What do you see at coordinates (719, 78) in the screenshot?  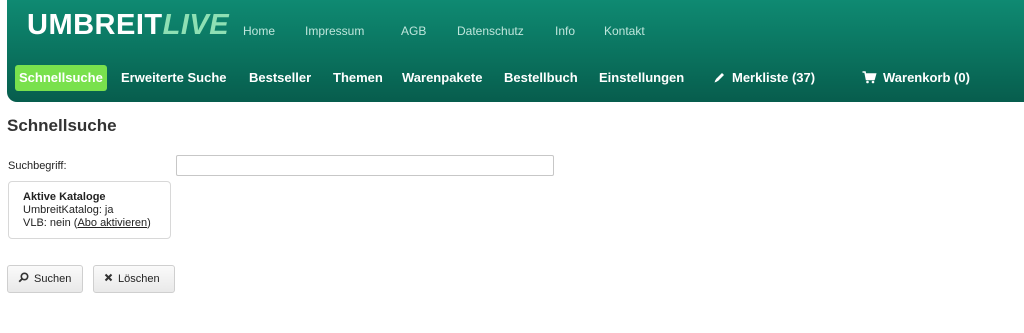 I see `pencil-icon` at bounding box center [719, 78].